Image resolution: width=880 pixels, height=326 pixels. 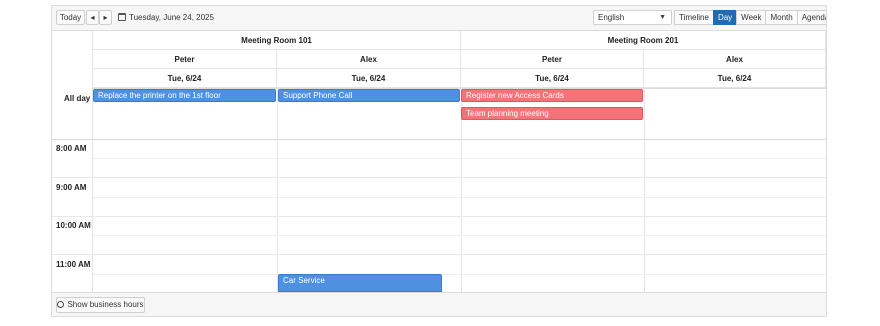 I want to click on event-team-planning-meeting: Team planning meeting, so click(x=552, y=113).